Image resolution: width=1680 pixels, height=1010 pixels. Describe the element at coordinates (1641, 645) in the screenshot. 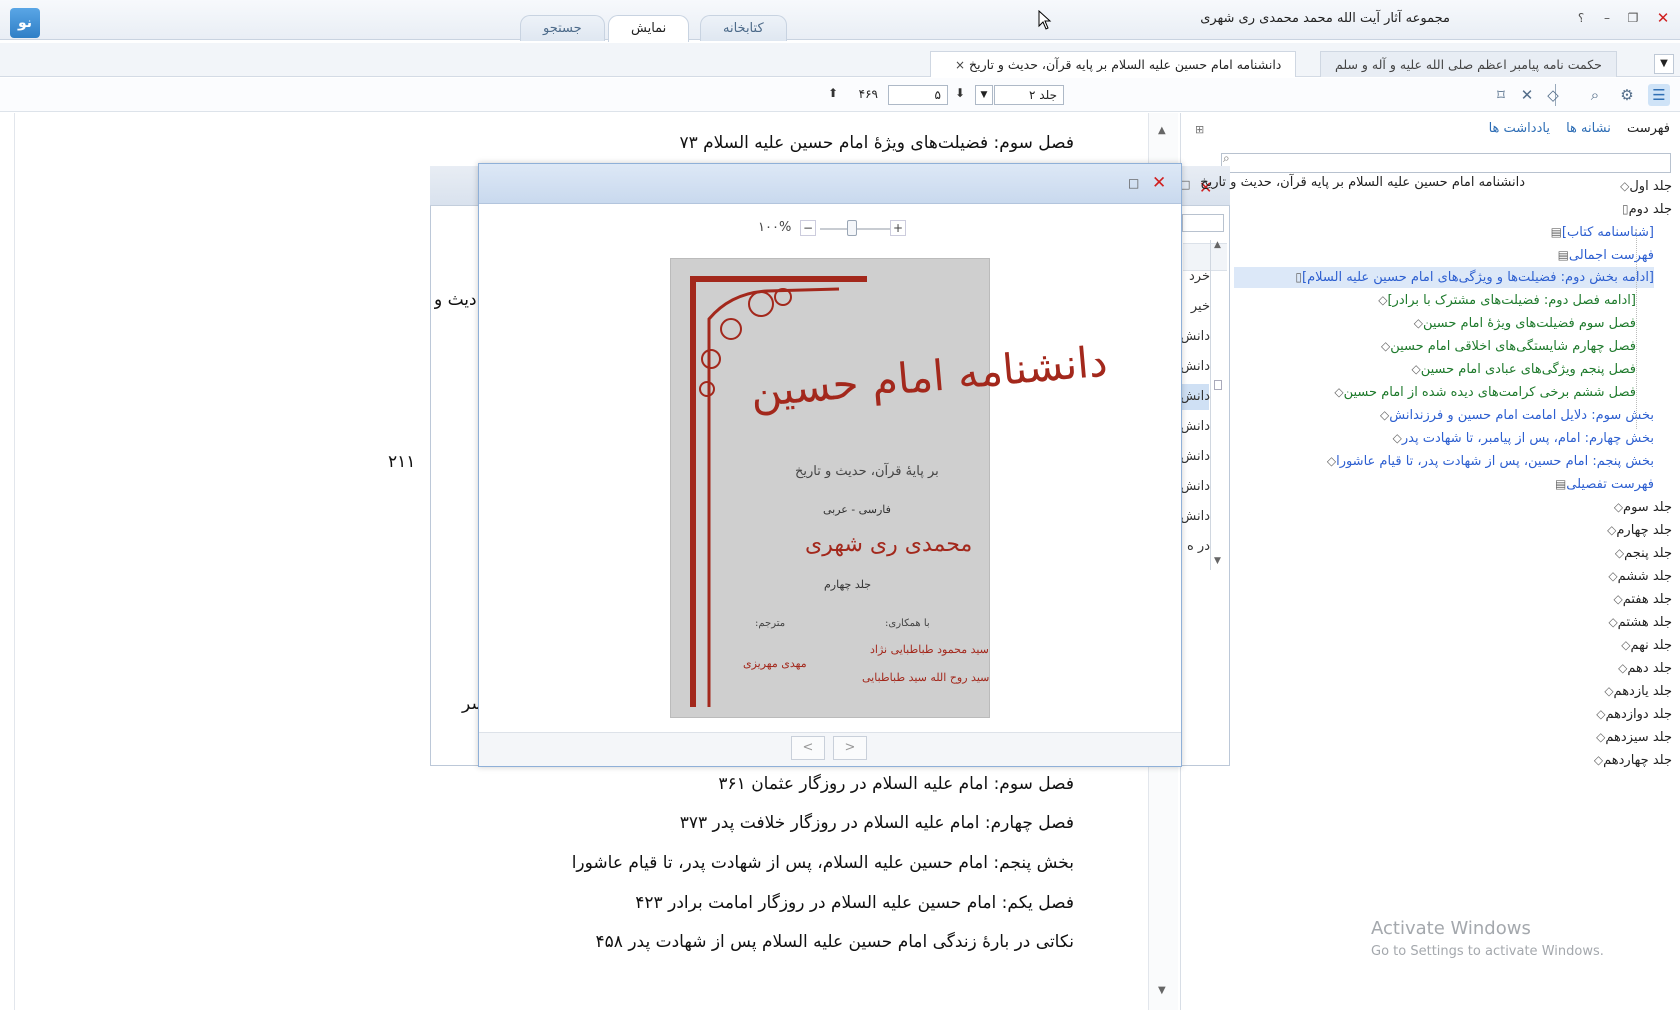

I see `tree-item: جلد نهم◇` at that location.